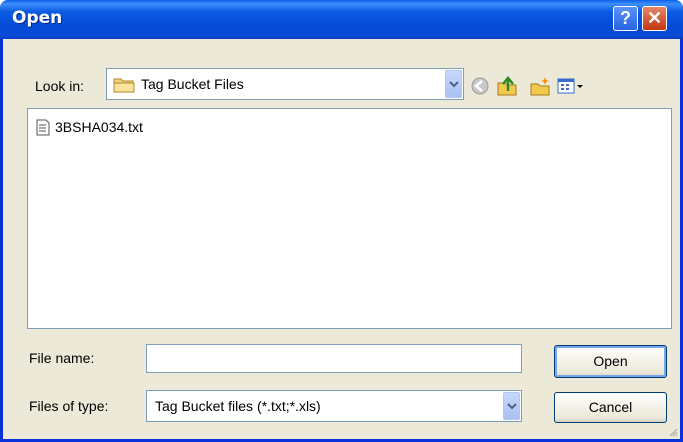  Describe the element at coordinates (334, 406) in the screenshot. I see `files-of-type-combo: Tag Bucket files (*.txt;*.xls)` at that location.